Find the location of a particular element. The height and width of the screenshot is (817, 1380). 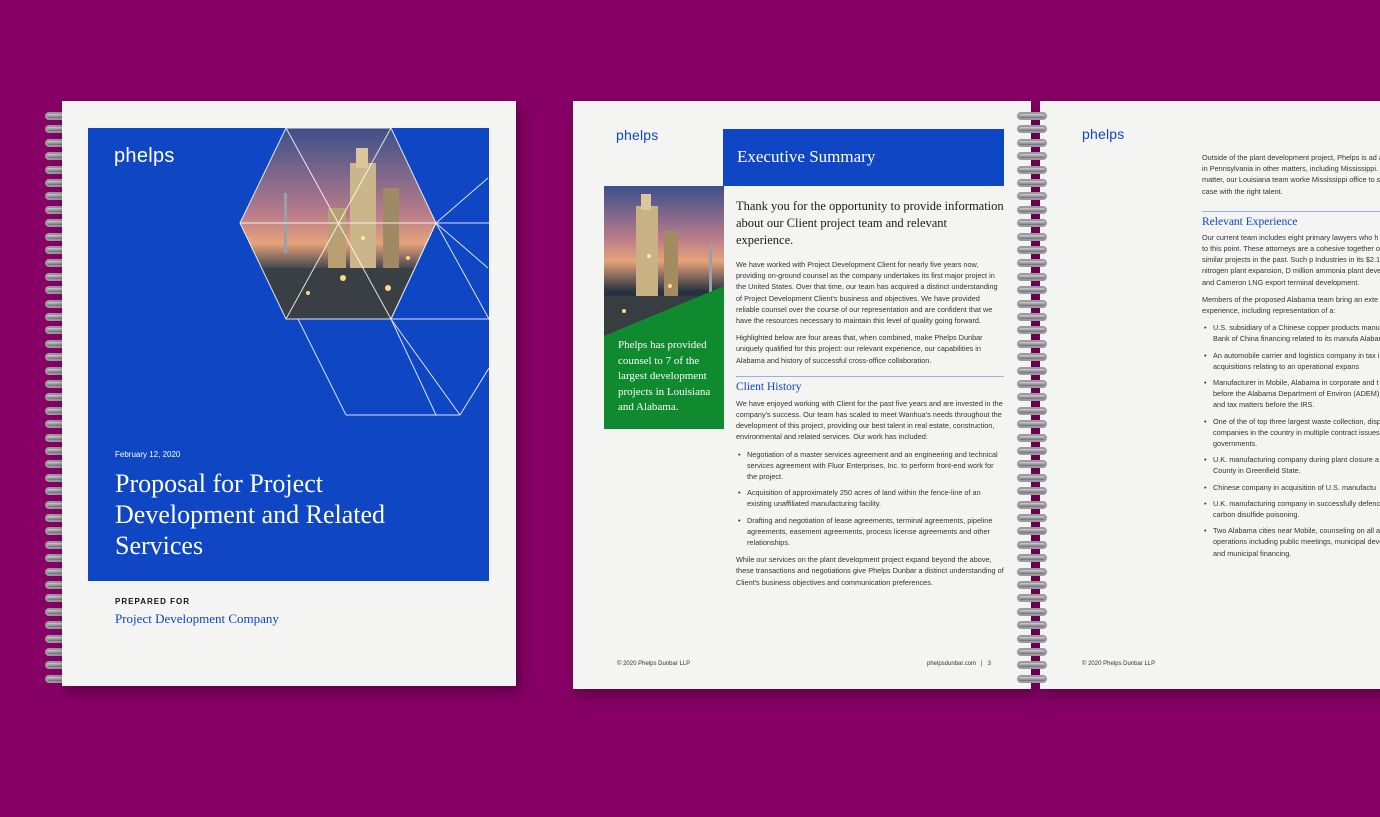

client-name: Project Development Company is located at coordinates (197, 618).